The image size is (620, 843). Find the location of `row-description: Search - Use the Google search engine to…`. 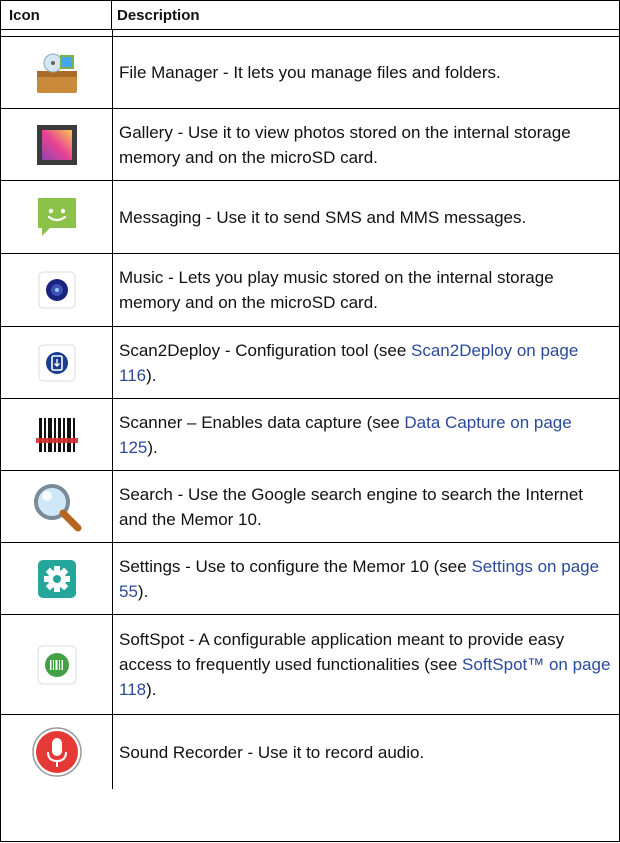

row-description: Search - Use the Google search engine to… is located at coordinates (351, 506).